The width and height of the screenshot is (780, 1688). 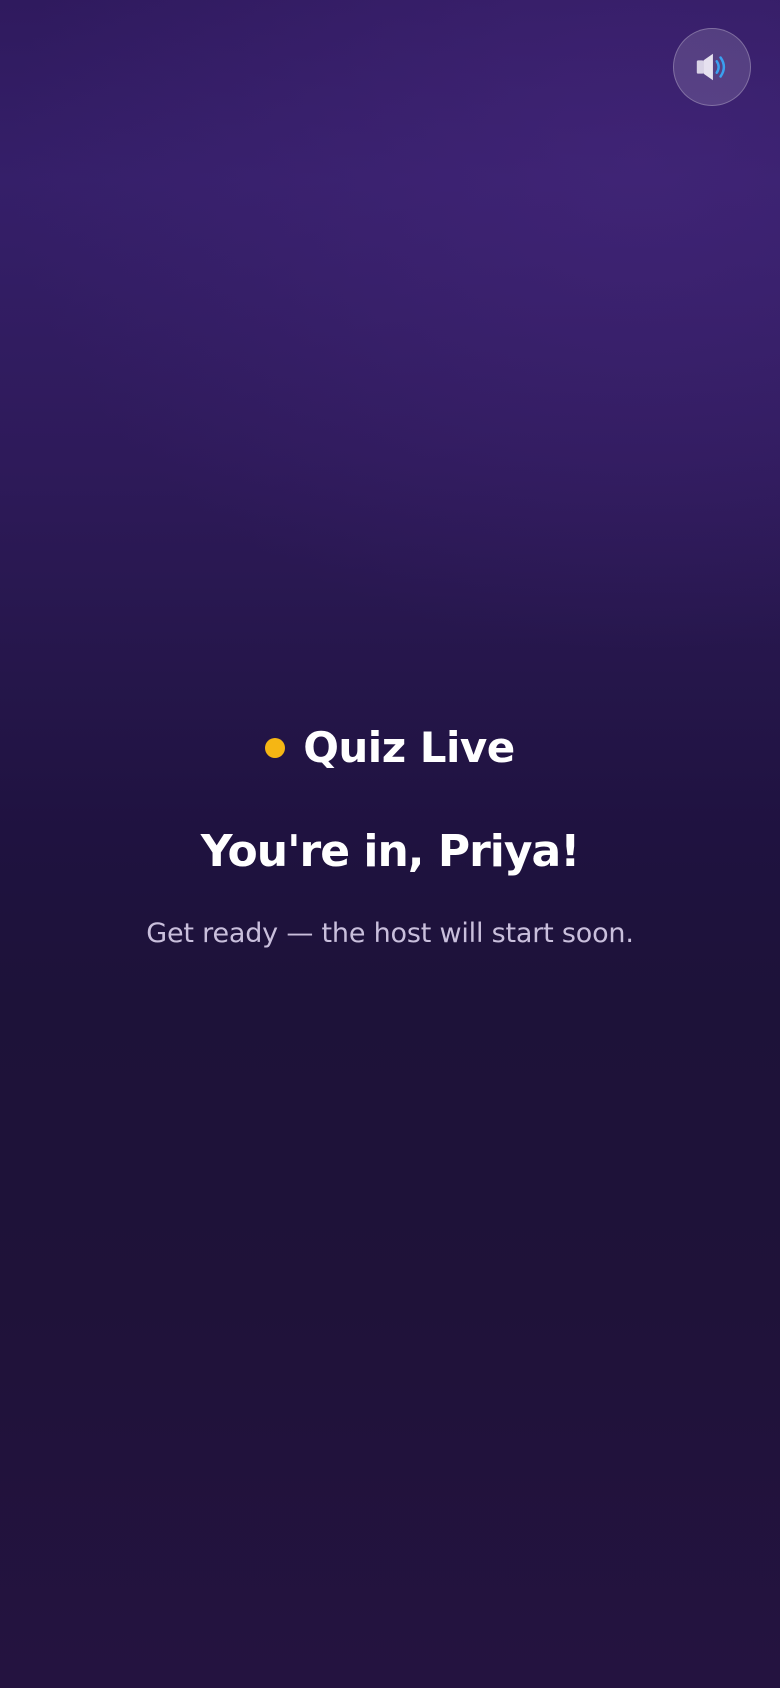 What do you see at coordinates (409, 747) in the screenshot?
I see `live-status-label: Quiz Live` at bounding box center [409, 747].